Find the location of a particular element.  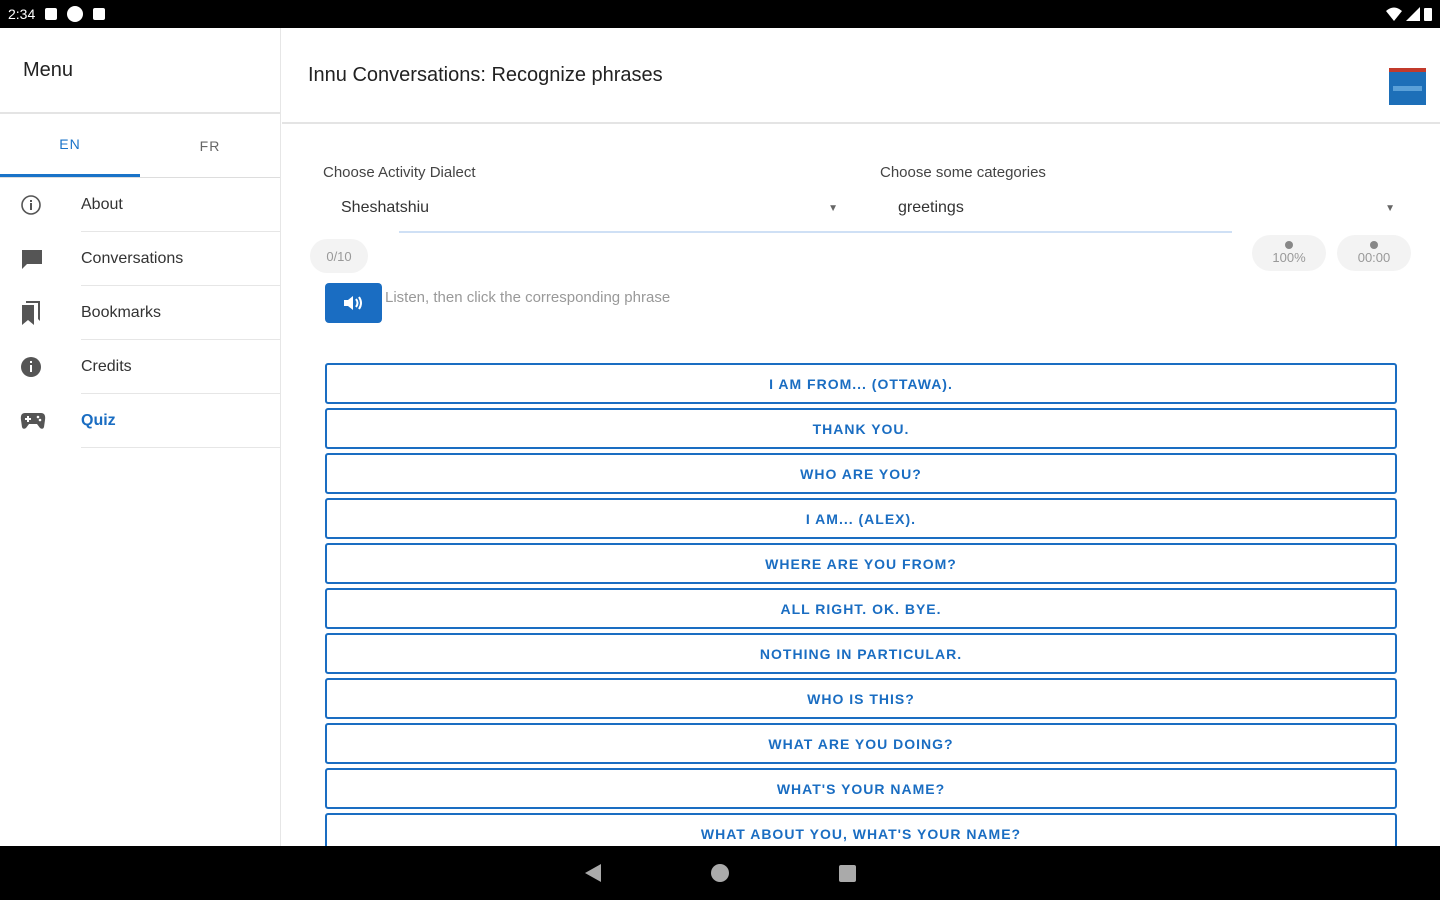

info-filled-icon is located at coordinates (40, 367).